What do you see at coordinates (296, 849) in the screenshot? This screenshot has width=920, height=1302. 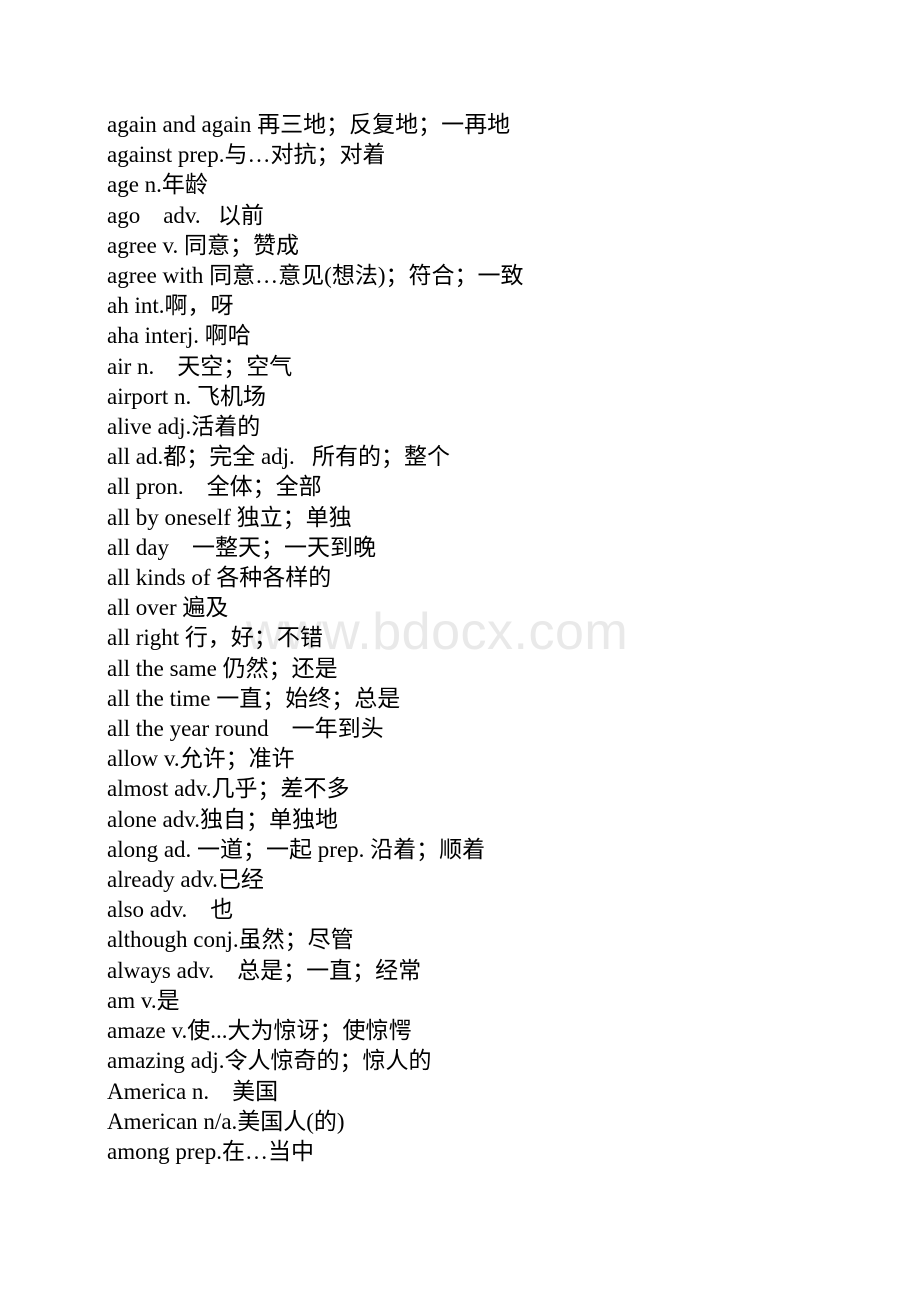 I see `glossary-entry: along ad. 一道；一起 prep. 沿着；顺着` at bounding box center [296, 849].